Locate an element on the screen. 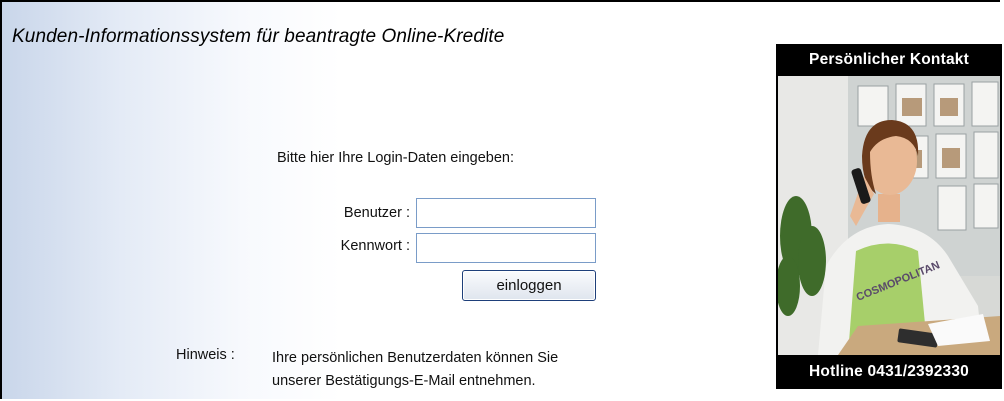 The image size is (1004, 401). username-label: Benutzer : is located at coordinates (376, 213).